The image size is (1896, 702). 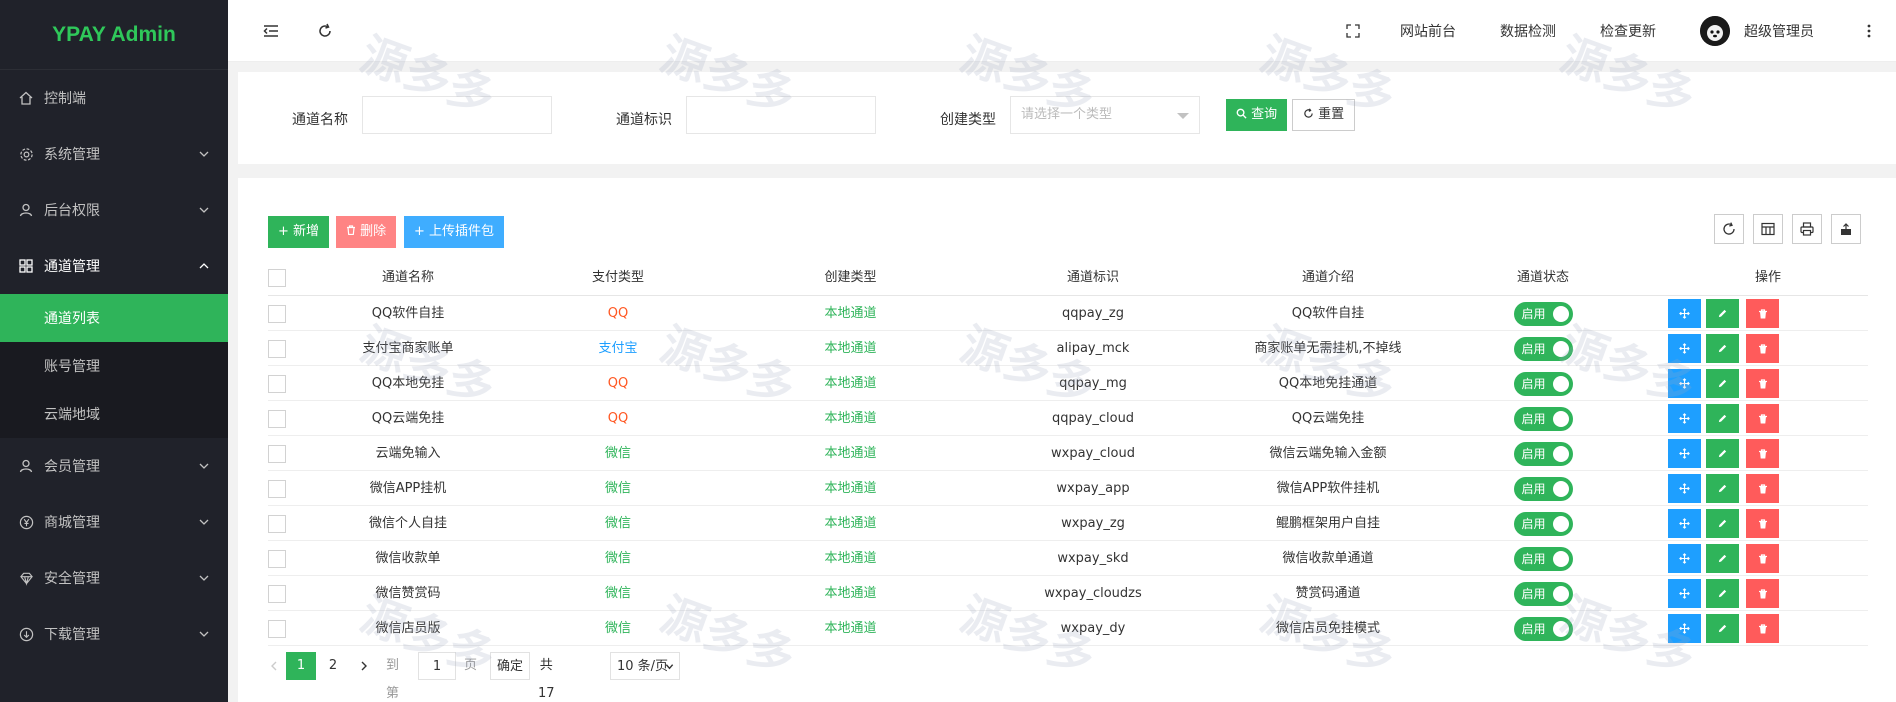 I want to click on channel-ident-input, so click(x=781, y=115).